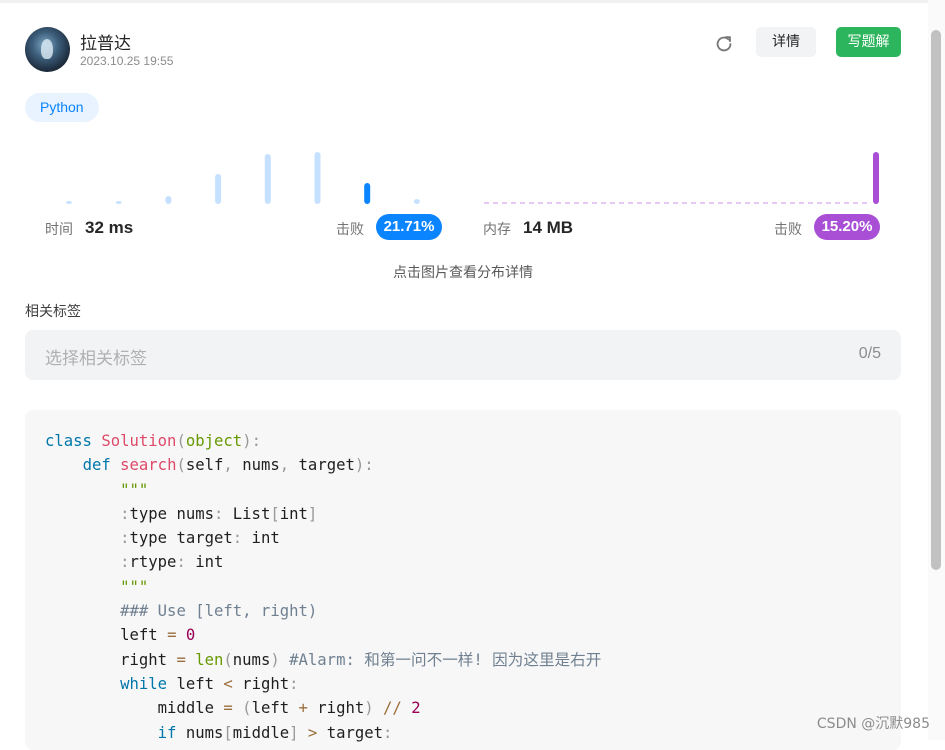 Image resolution: width=945 pixels, height=750 pixels. I want to click on watermark: CSDN @沉默985, so click(873, 724).